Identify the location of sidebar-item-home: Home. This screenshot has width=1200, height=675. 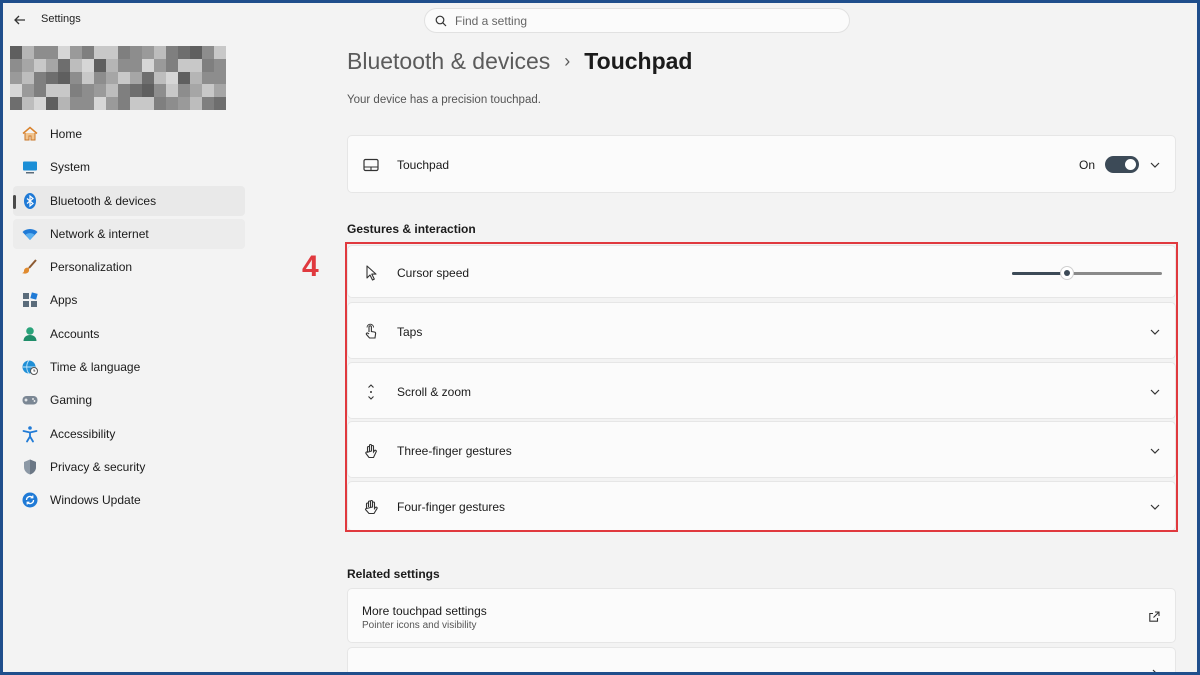
(129, 134).